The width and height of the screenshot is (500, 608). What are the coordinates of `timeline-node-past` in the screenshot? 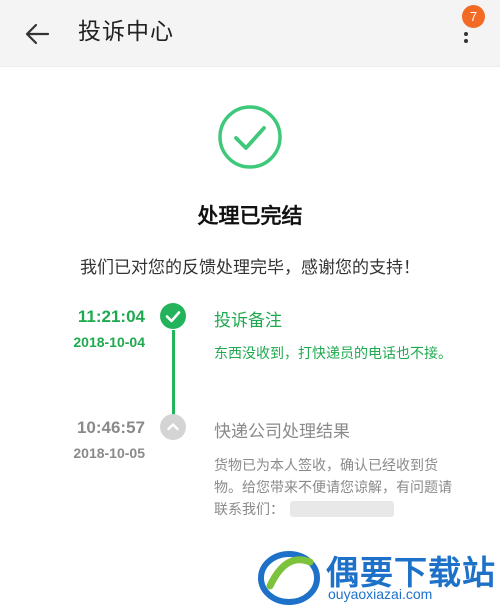 It's located at (173, 427).